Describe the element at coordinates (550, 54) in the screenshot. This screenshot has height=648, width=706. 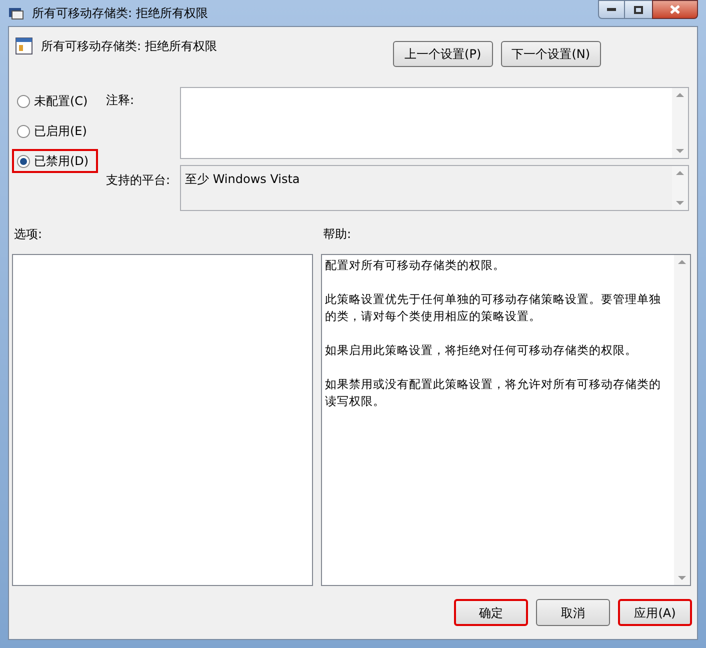
I see `next-setting-button: 下一个设置(N)` at that location.